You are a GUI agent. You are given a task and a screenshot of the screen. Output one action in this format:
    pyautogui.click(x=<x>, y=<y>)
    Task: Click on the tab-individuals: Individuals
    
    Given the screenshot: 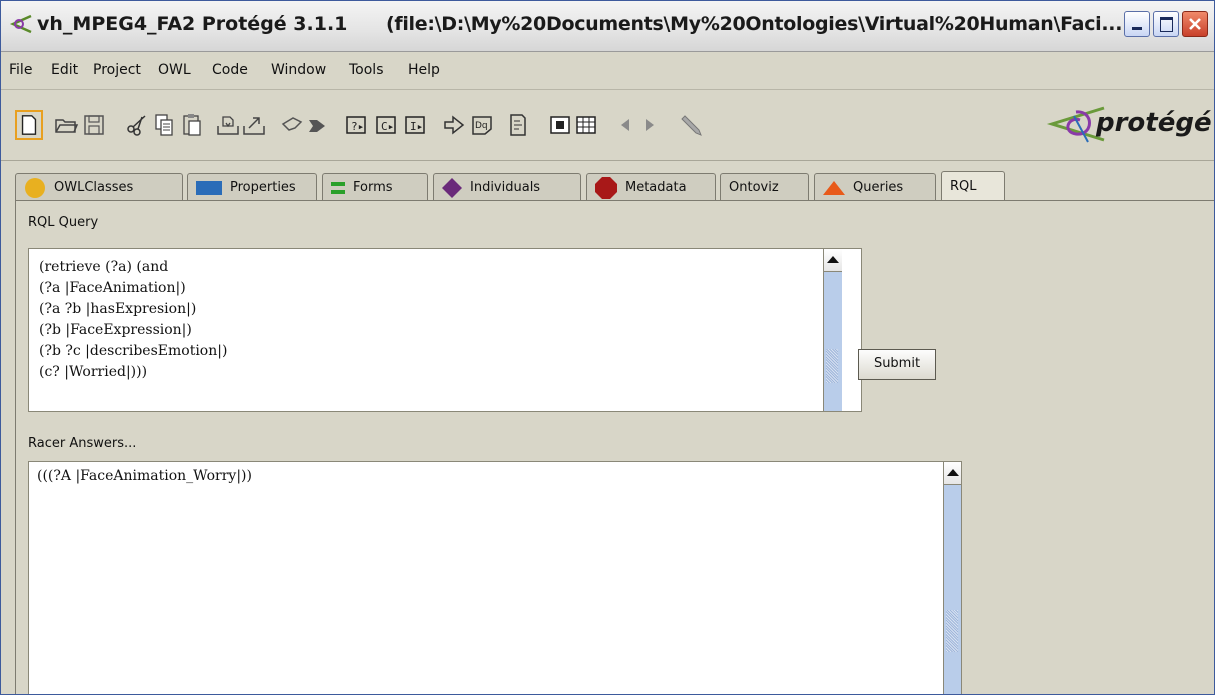 What is the action you would take?
    pyautogui.click(x=507, y=186)
    